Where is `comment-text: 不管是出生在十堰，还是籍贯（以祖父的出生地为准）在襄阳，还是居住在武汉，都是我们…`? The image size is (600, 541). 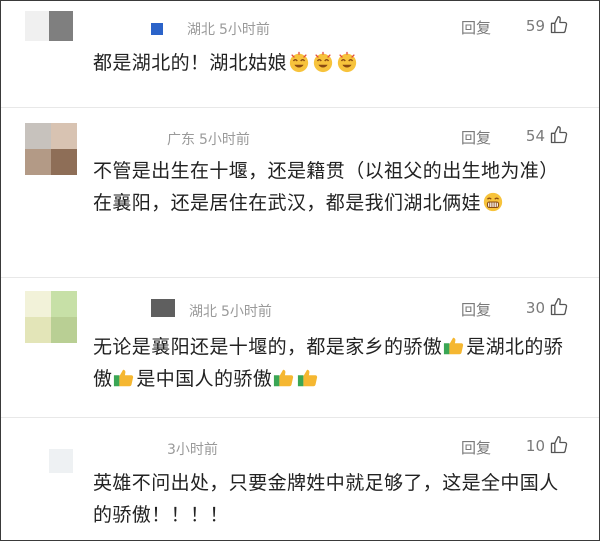
comment-text: 不管是出生在十堰，还是籍贯（以祖父的出生地为准）在襄阳，还是居住在武汉，都是我们… is located at coordinates (331, 187).